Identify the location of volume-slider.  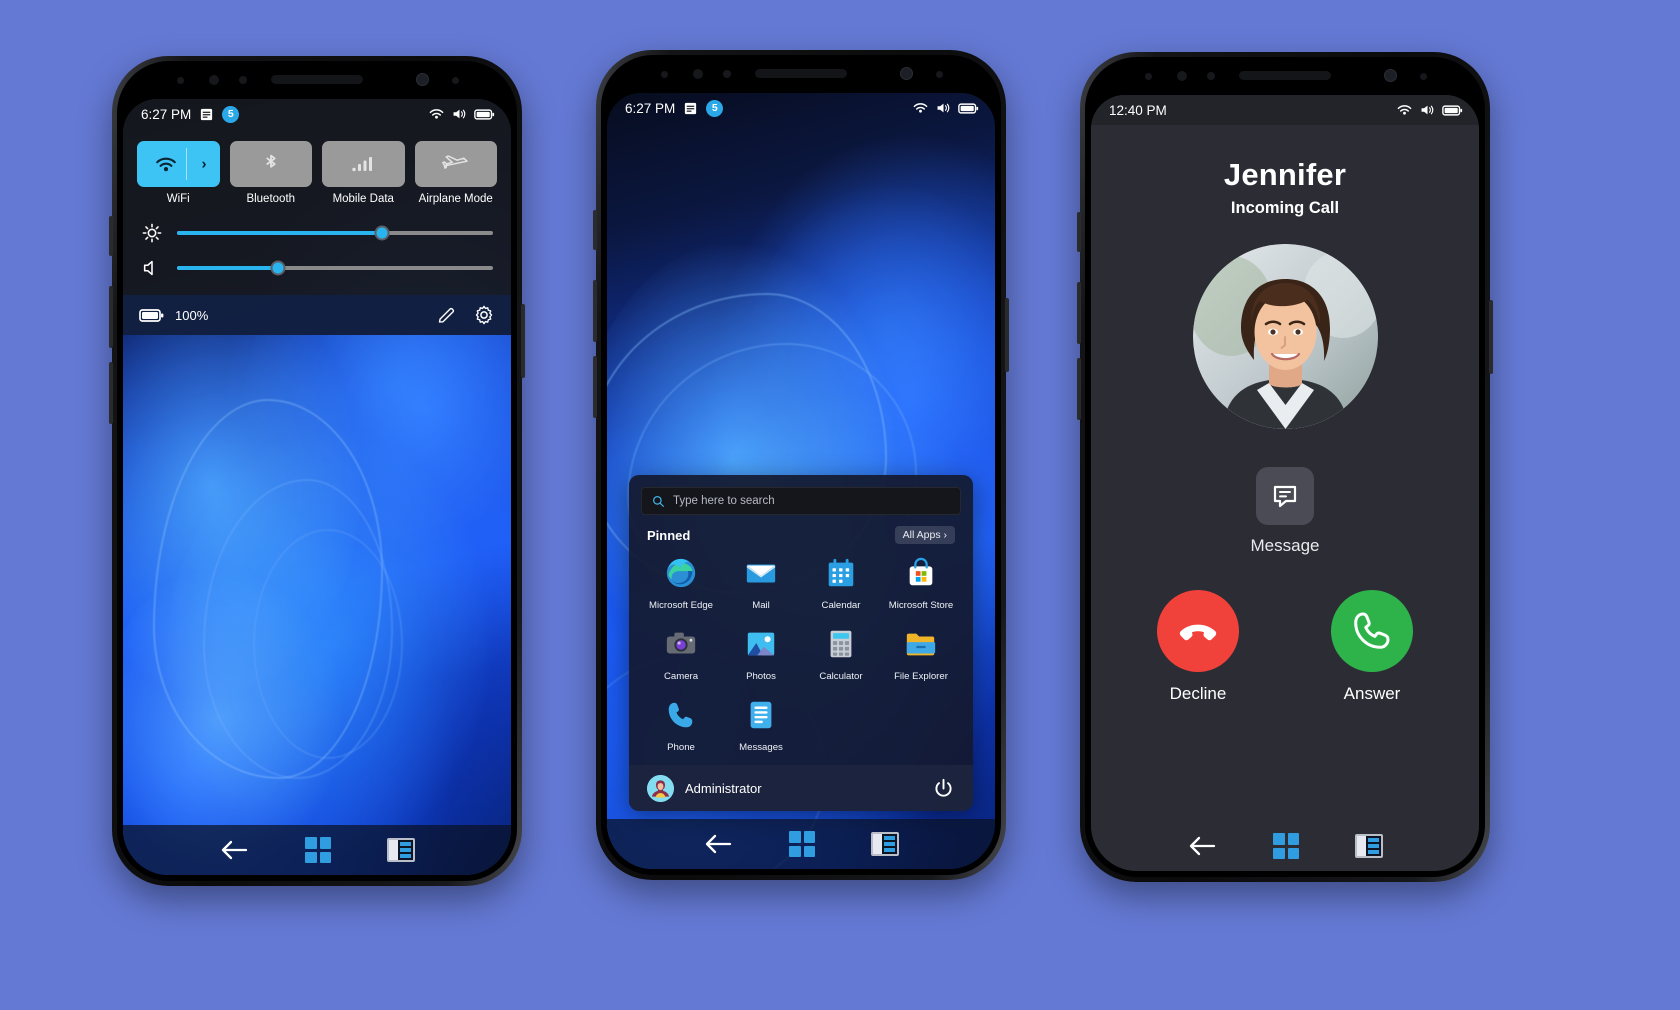
(335, 268).